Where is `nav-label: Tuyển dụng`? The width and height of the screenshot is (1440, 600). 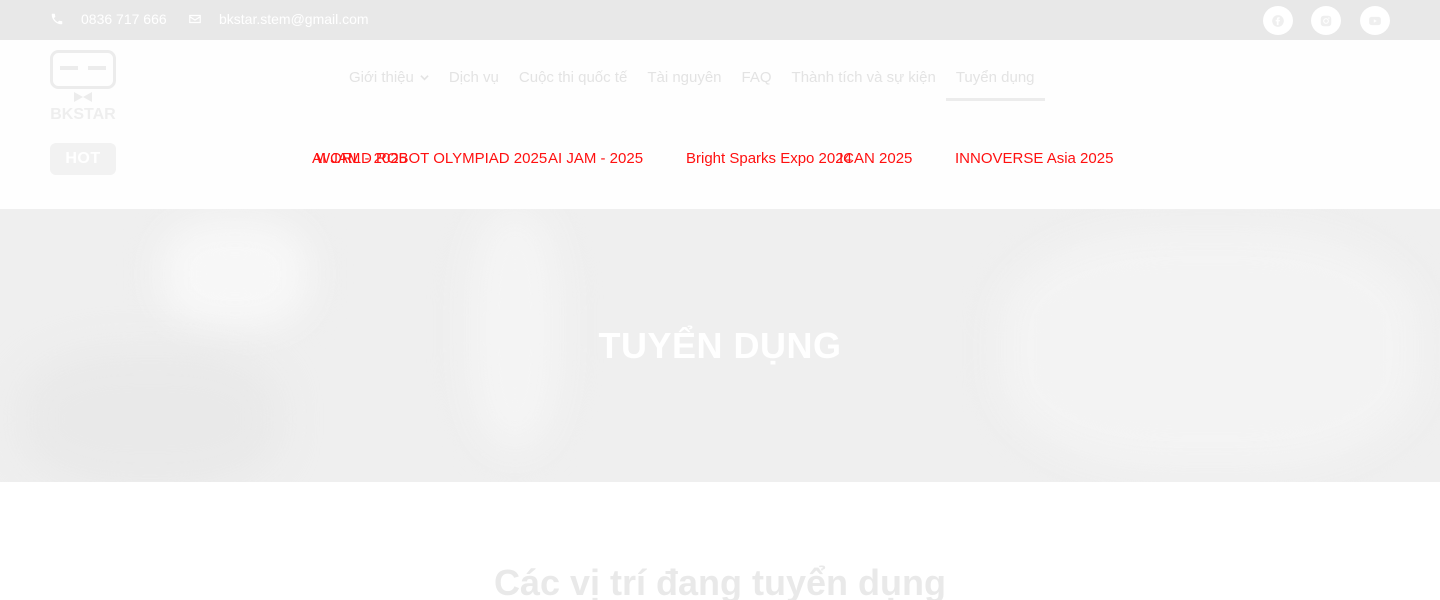
nav-label: Tuyển dụng is located at coordinates (995, 77).